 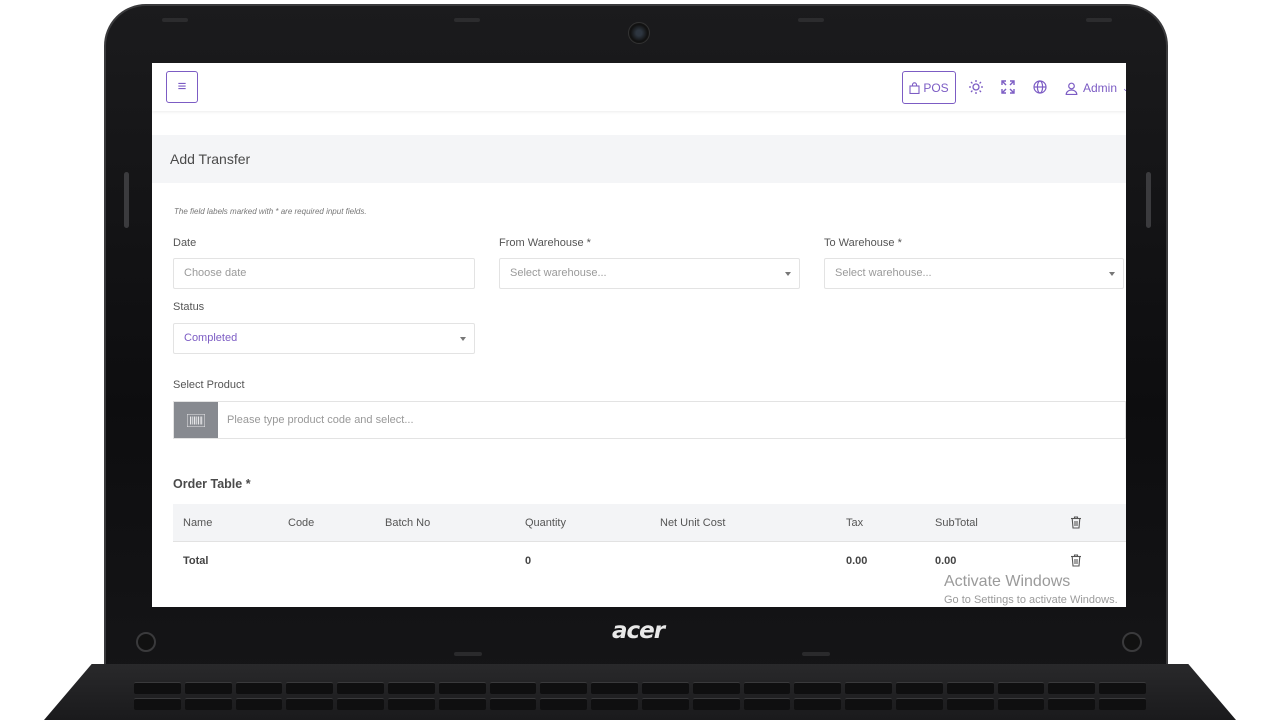 What do you see at coordinates (408, 523) in the screenshot?
I see `column-header-batch-no: Batch No` at bounding box center [408, 523].